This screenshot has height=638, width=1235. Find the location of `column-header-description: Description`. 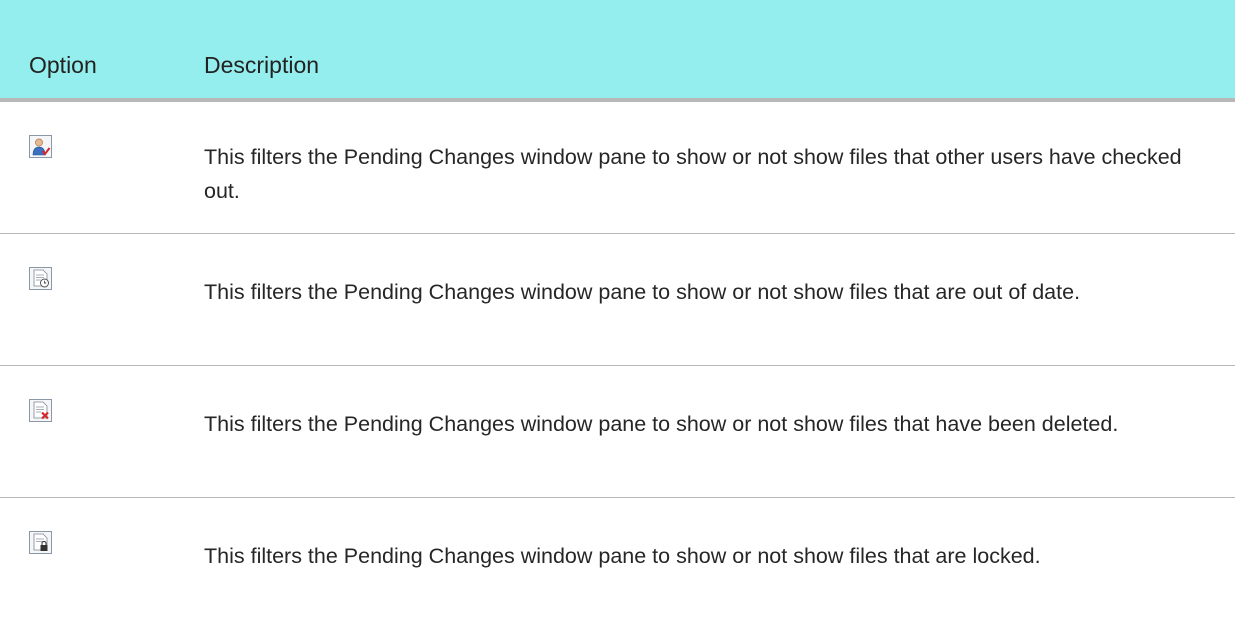

column-header-description: Description is located at coordinates (262, 65).